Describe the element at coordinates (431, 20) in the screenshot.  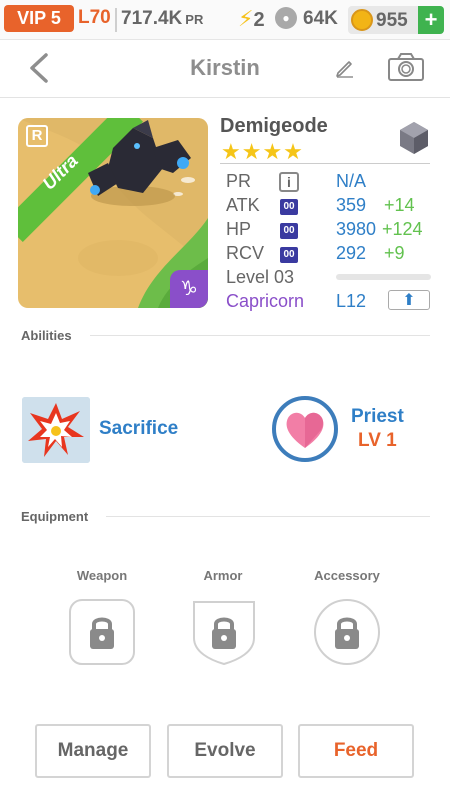
I see `add-coins-button: +` at that location.